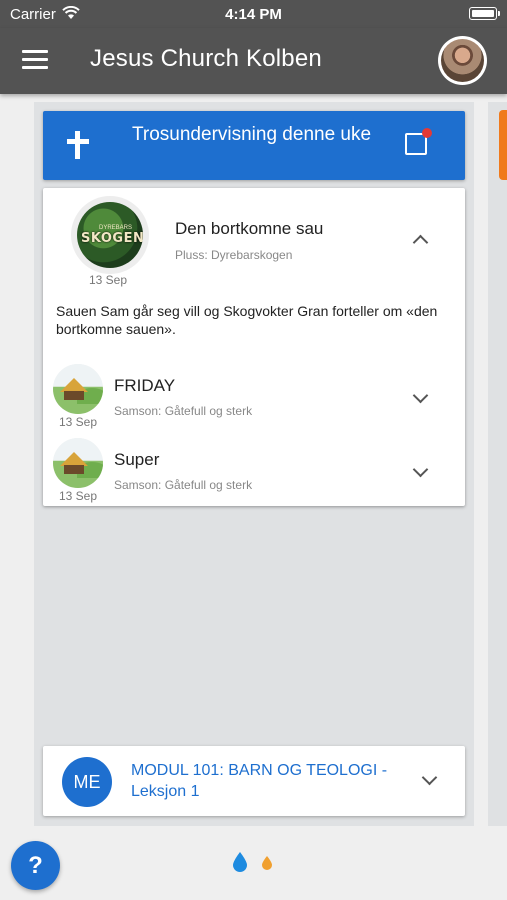 The image size is (507, 900). Describe the element at coordinates (78, 145) in the screenshot. I see `cross-icon` at that location.